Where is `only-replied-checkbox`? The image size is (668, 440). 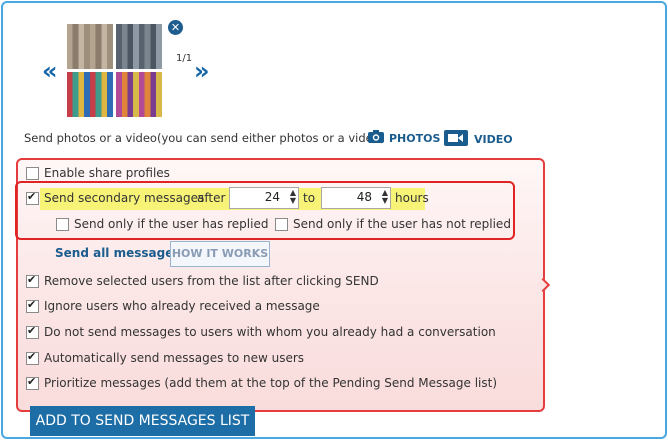
only-replied-checkbox is located at coordinates (62, 224).